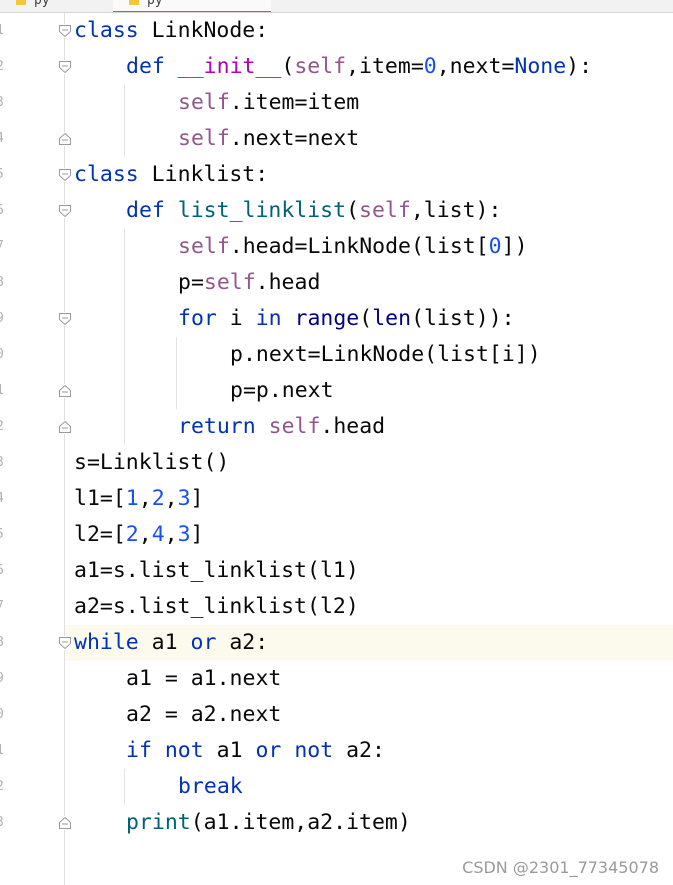  I want to click on code-line-19: a1 = a1.next, so click(203, 679).